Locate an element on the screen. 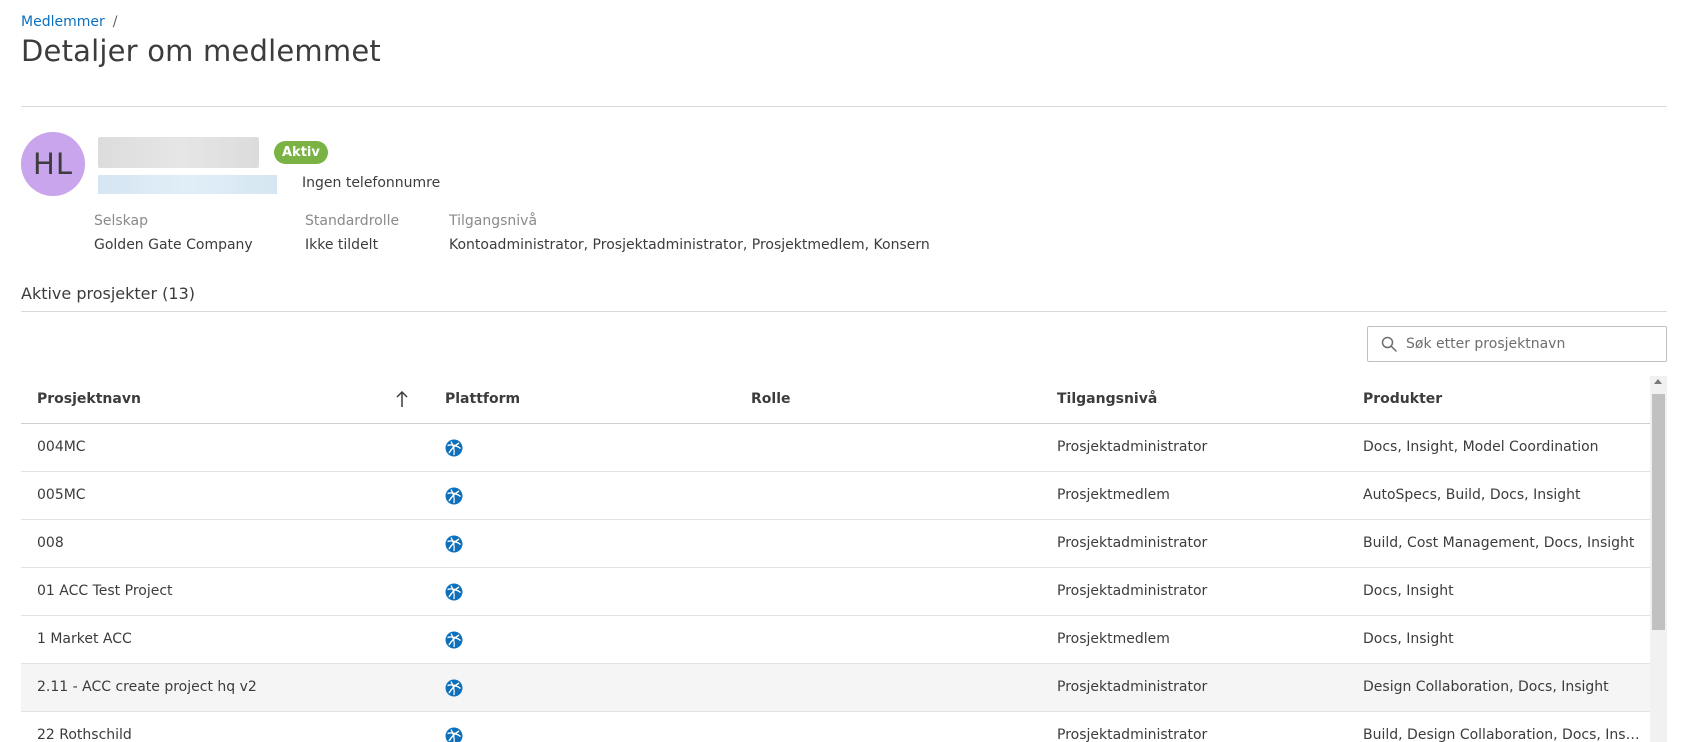 The width and height of the screenshot is (1688, 742). active-projects-title: Aktive prosjekter (13) is located at coordinates (108, 293).